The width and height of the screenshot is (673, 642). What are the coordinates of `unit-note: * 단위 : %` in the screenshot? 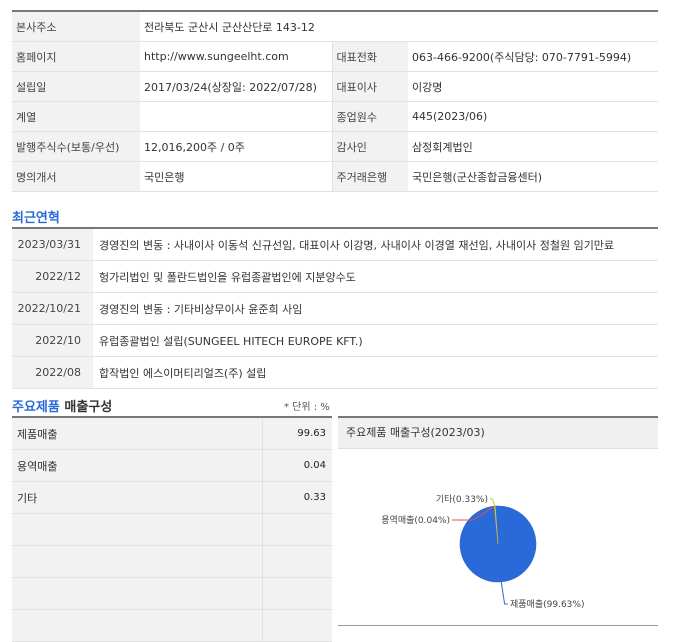 It's located at (307, 407).